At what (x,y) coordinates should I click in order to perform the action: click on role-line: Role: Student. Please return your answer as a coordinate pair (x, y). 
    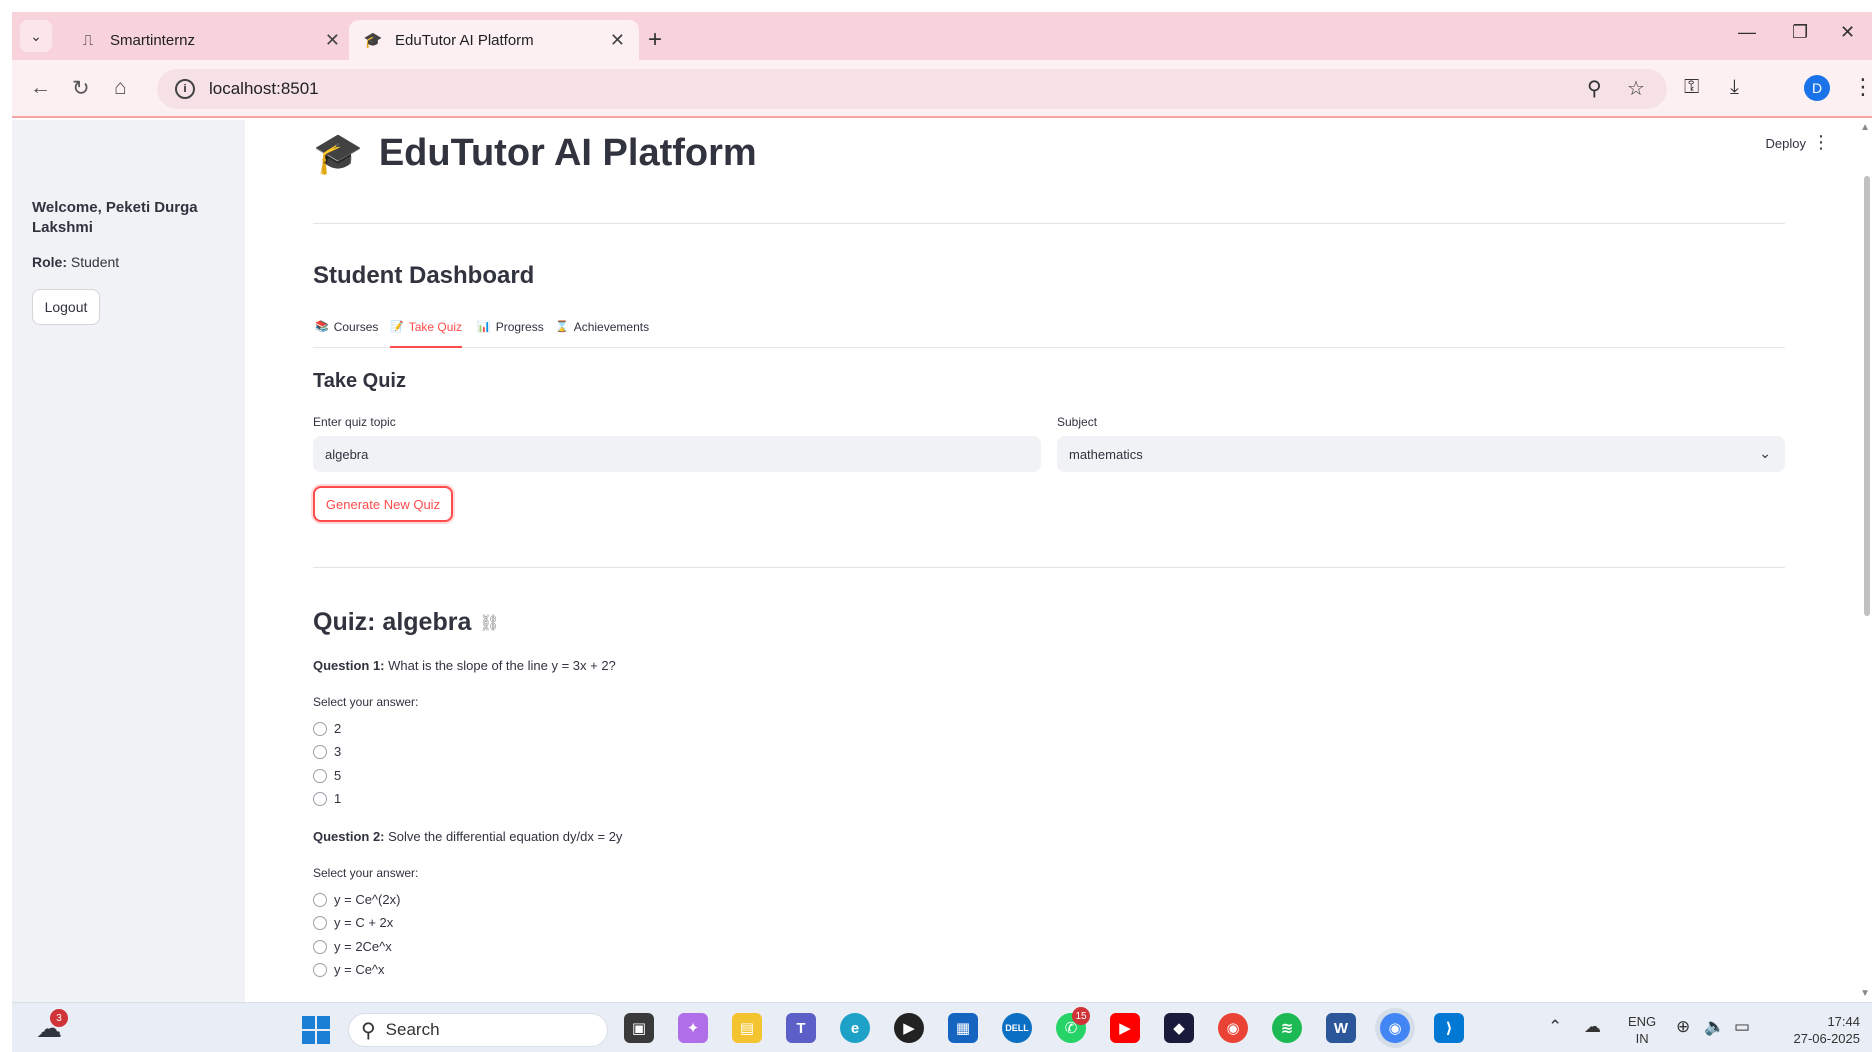
    Looking at the image, I should click on (75, 262).